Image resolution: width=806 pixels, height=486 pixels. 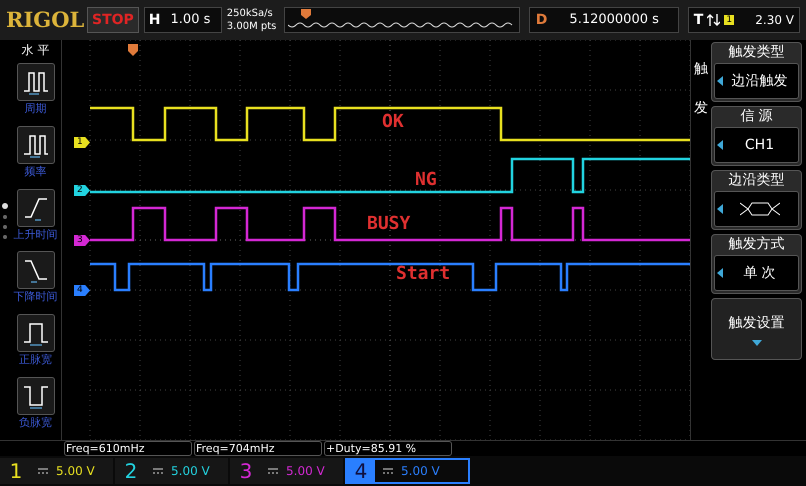 What do you see at coordinates (426, 180) in the screenshot?
I see `trace-label: NG` at bounding box center [426, 180].